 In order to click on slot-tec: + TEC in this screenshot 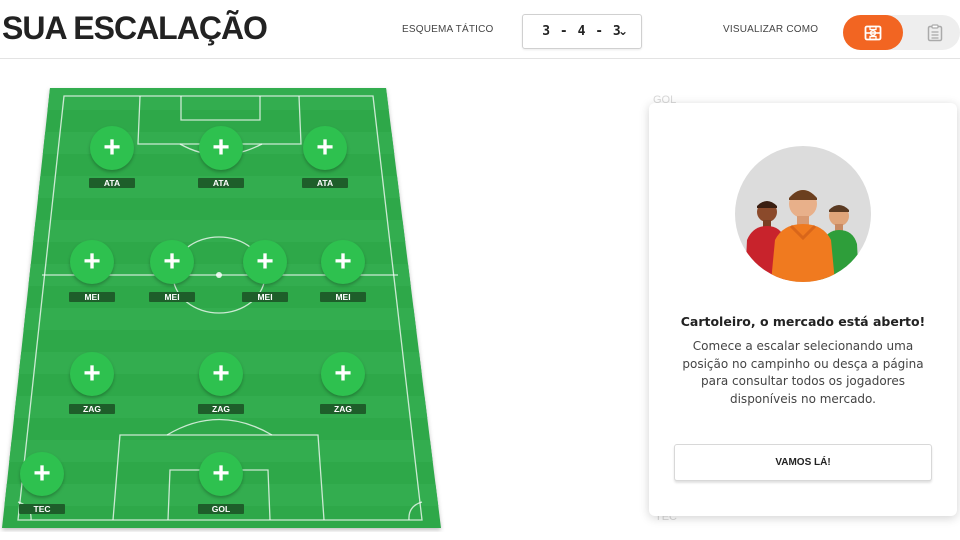, I will do `click(42, 487)`.